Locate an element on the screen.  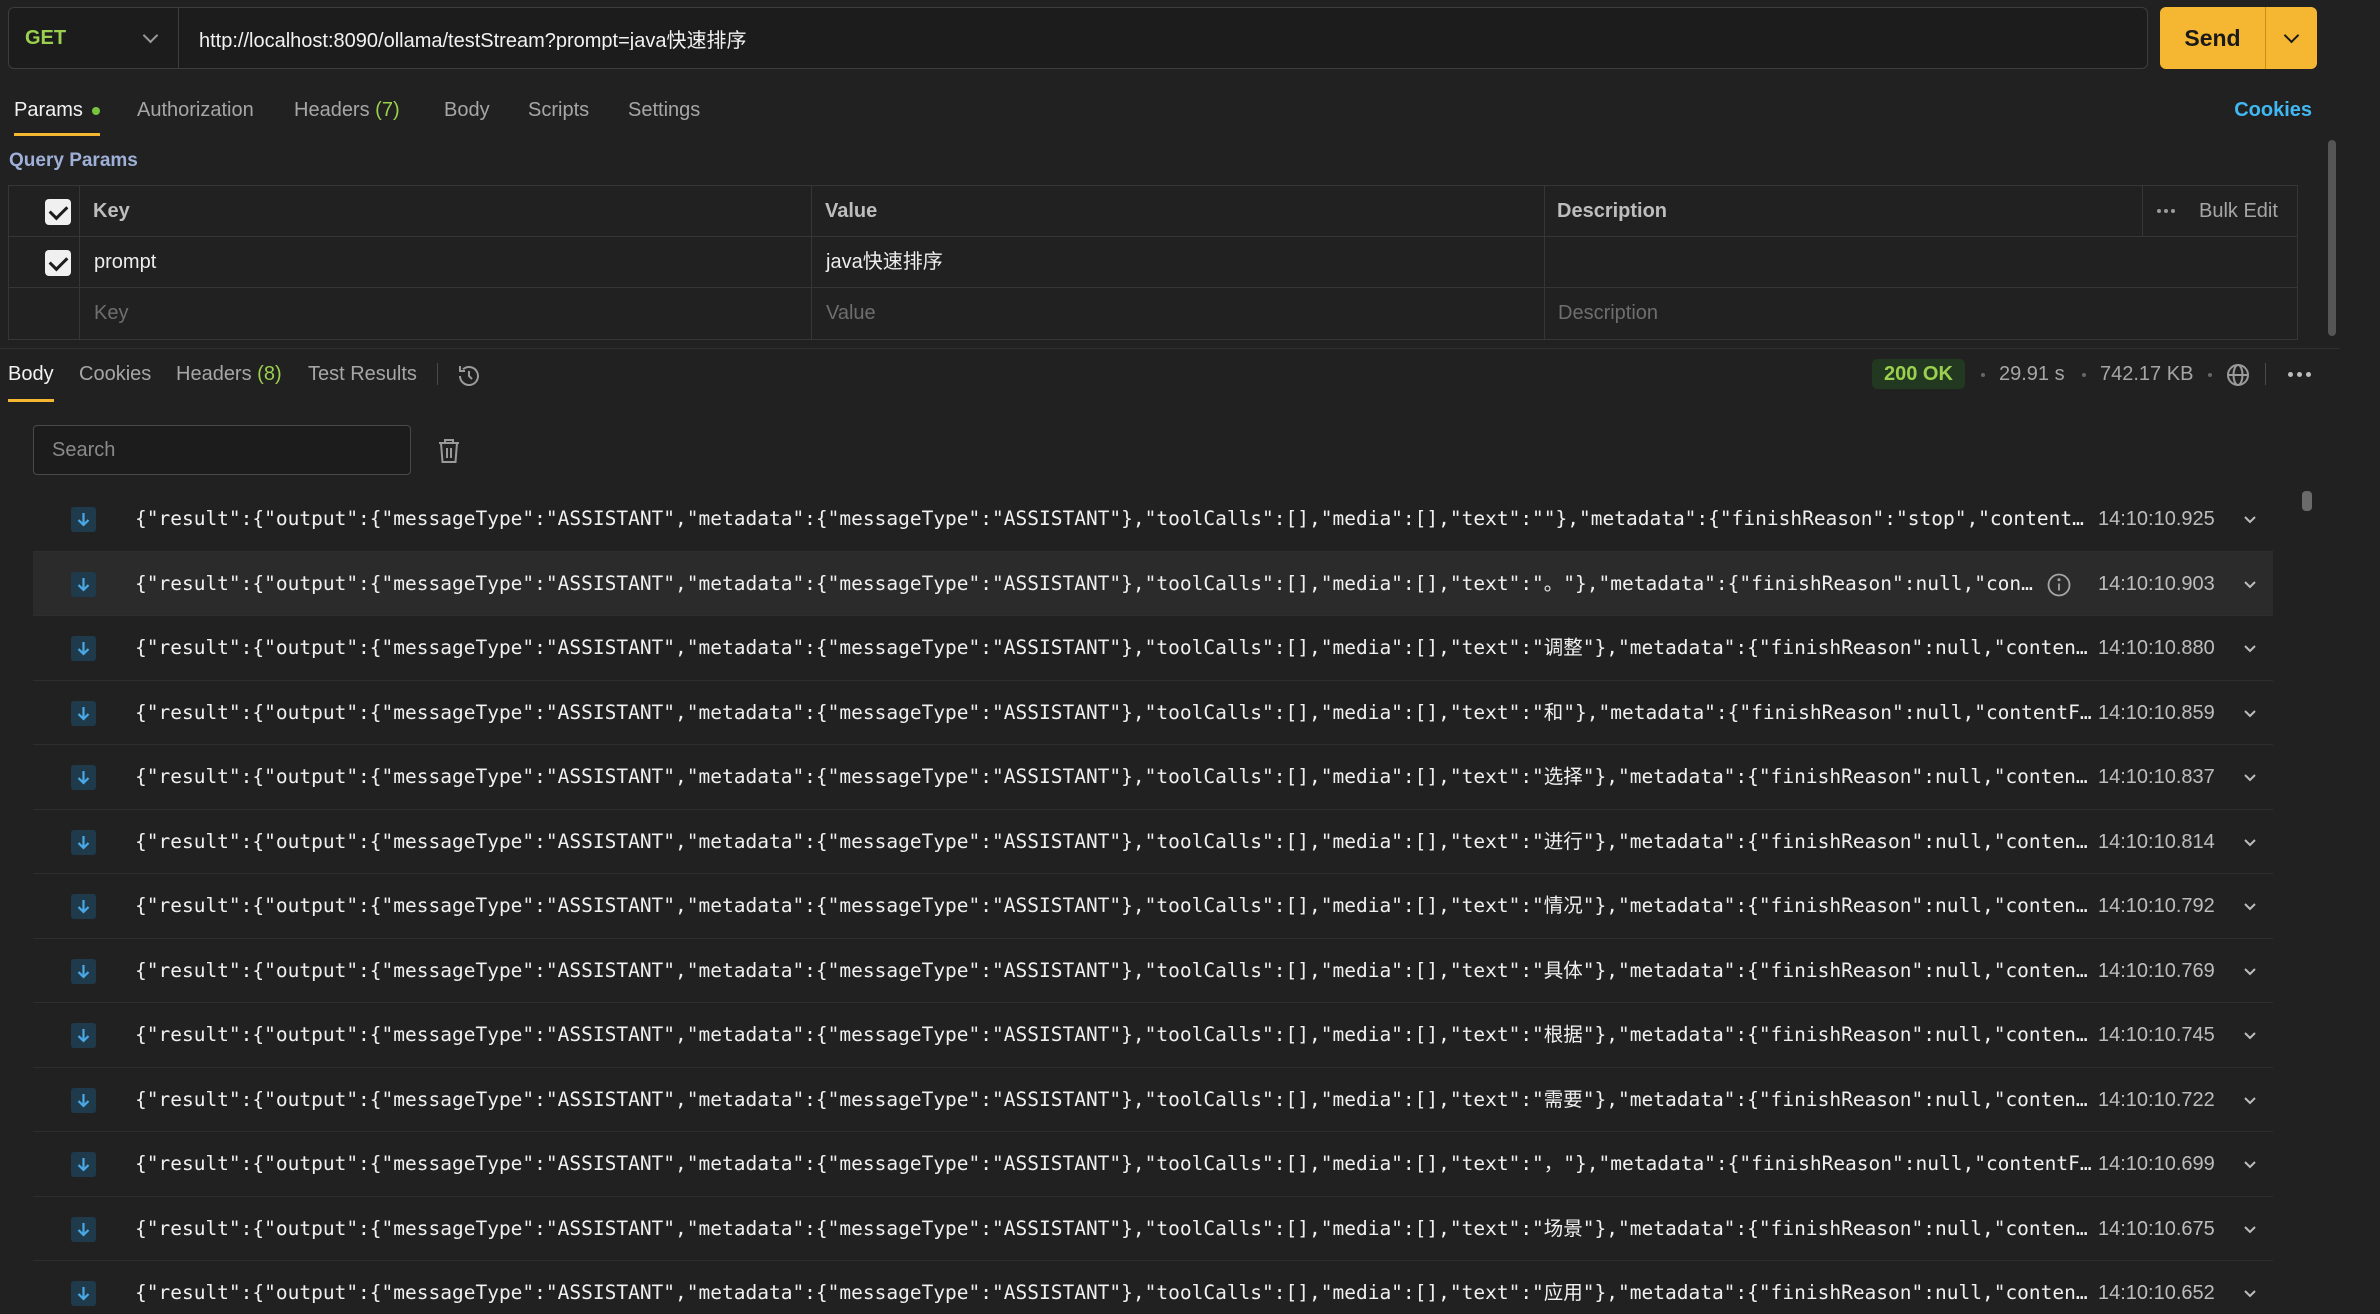
key-column-header: Key is located at coordinates (111, 211).